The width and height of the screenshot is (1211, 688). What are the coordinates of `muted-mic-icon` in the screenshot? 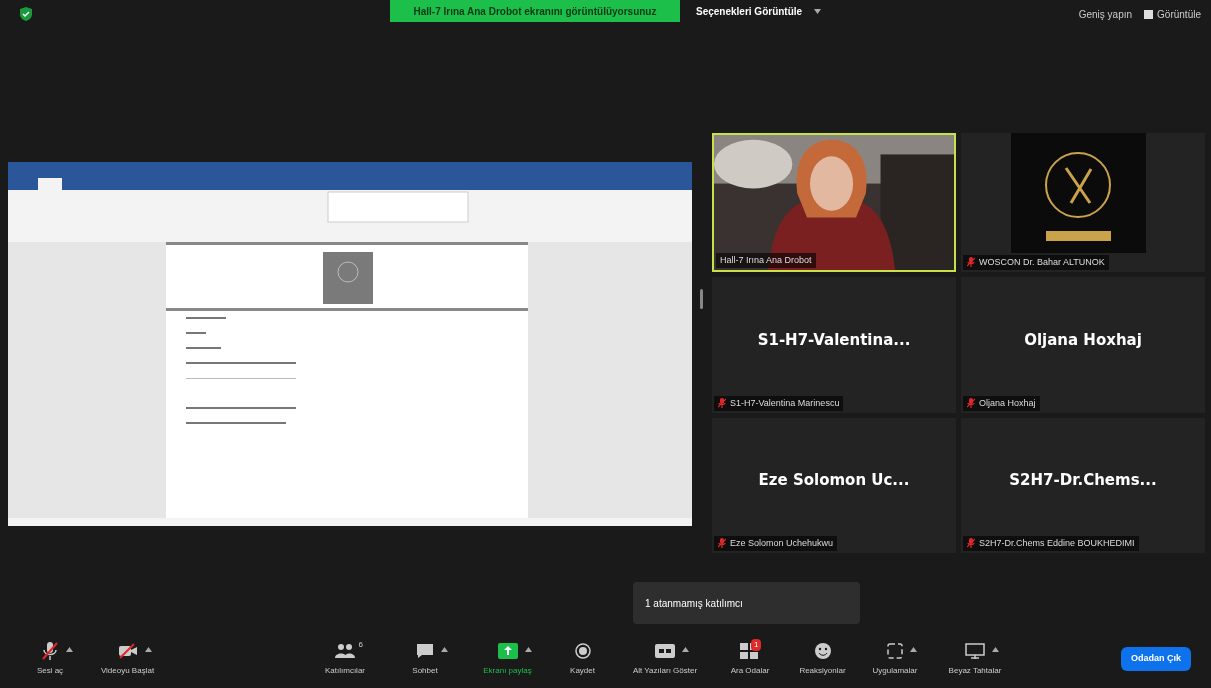 It's located at (50, 651).